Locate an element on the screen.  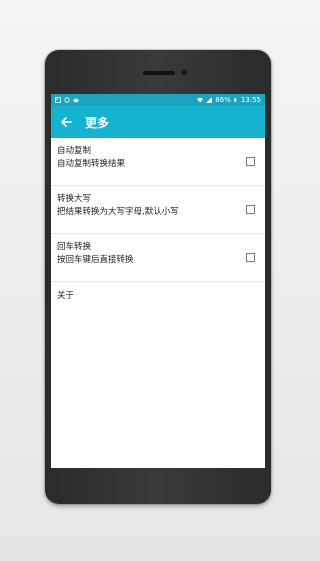
app-bar: 更多 is located at coordinates (158, 122).